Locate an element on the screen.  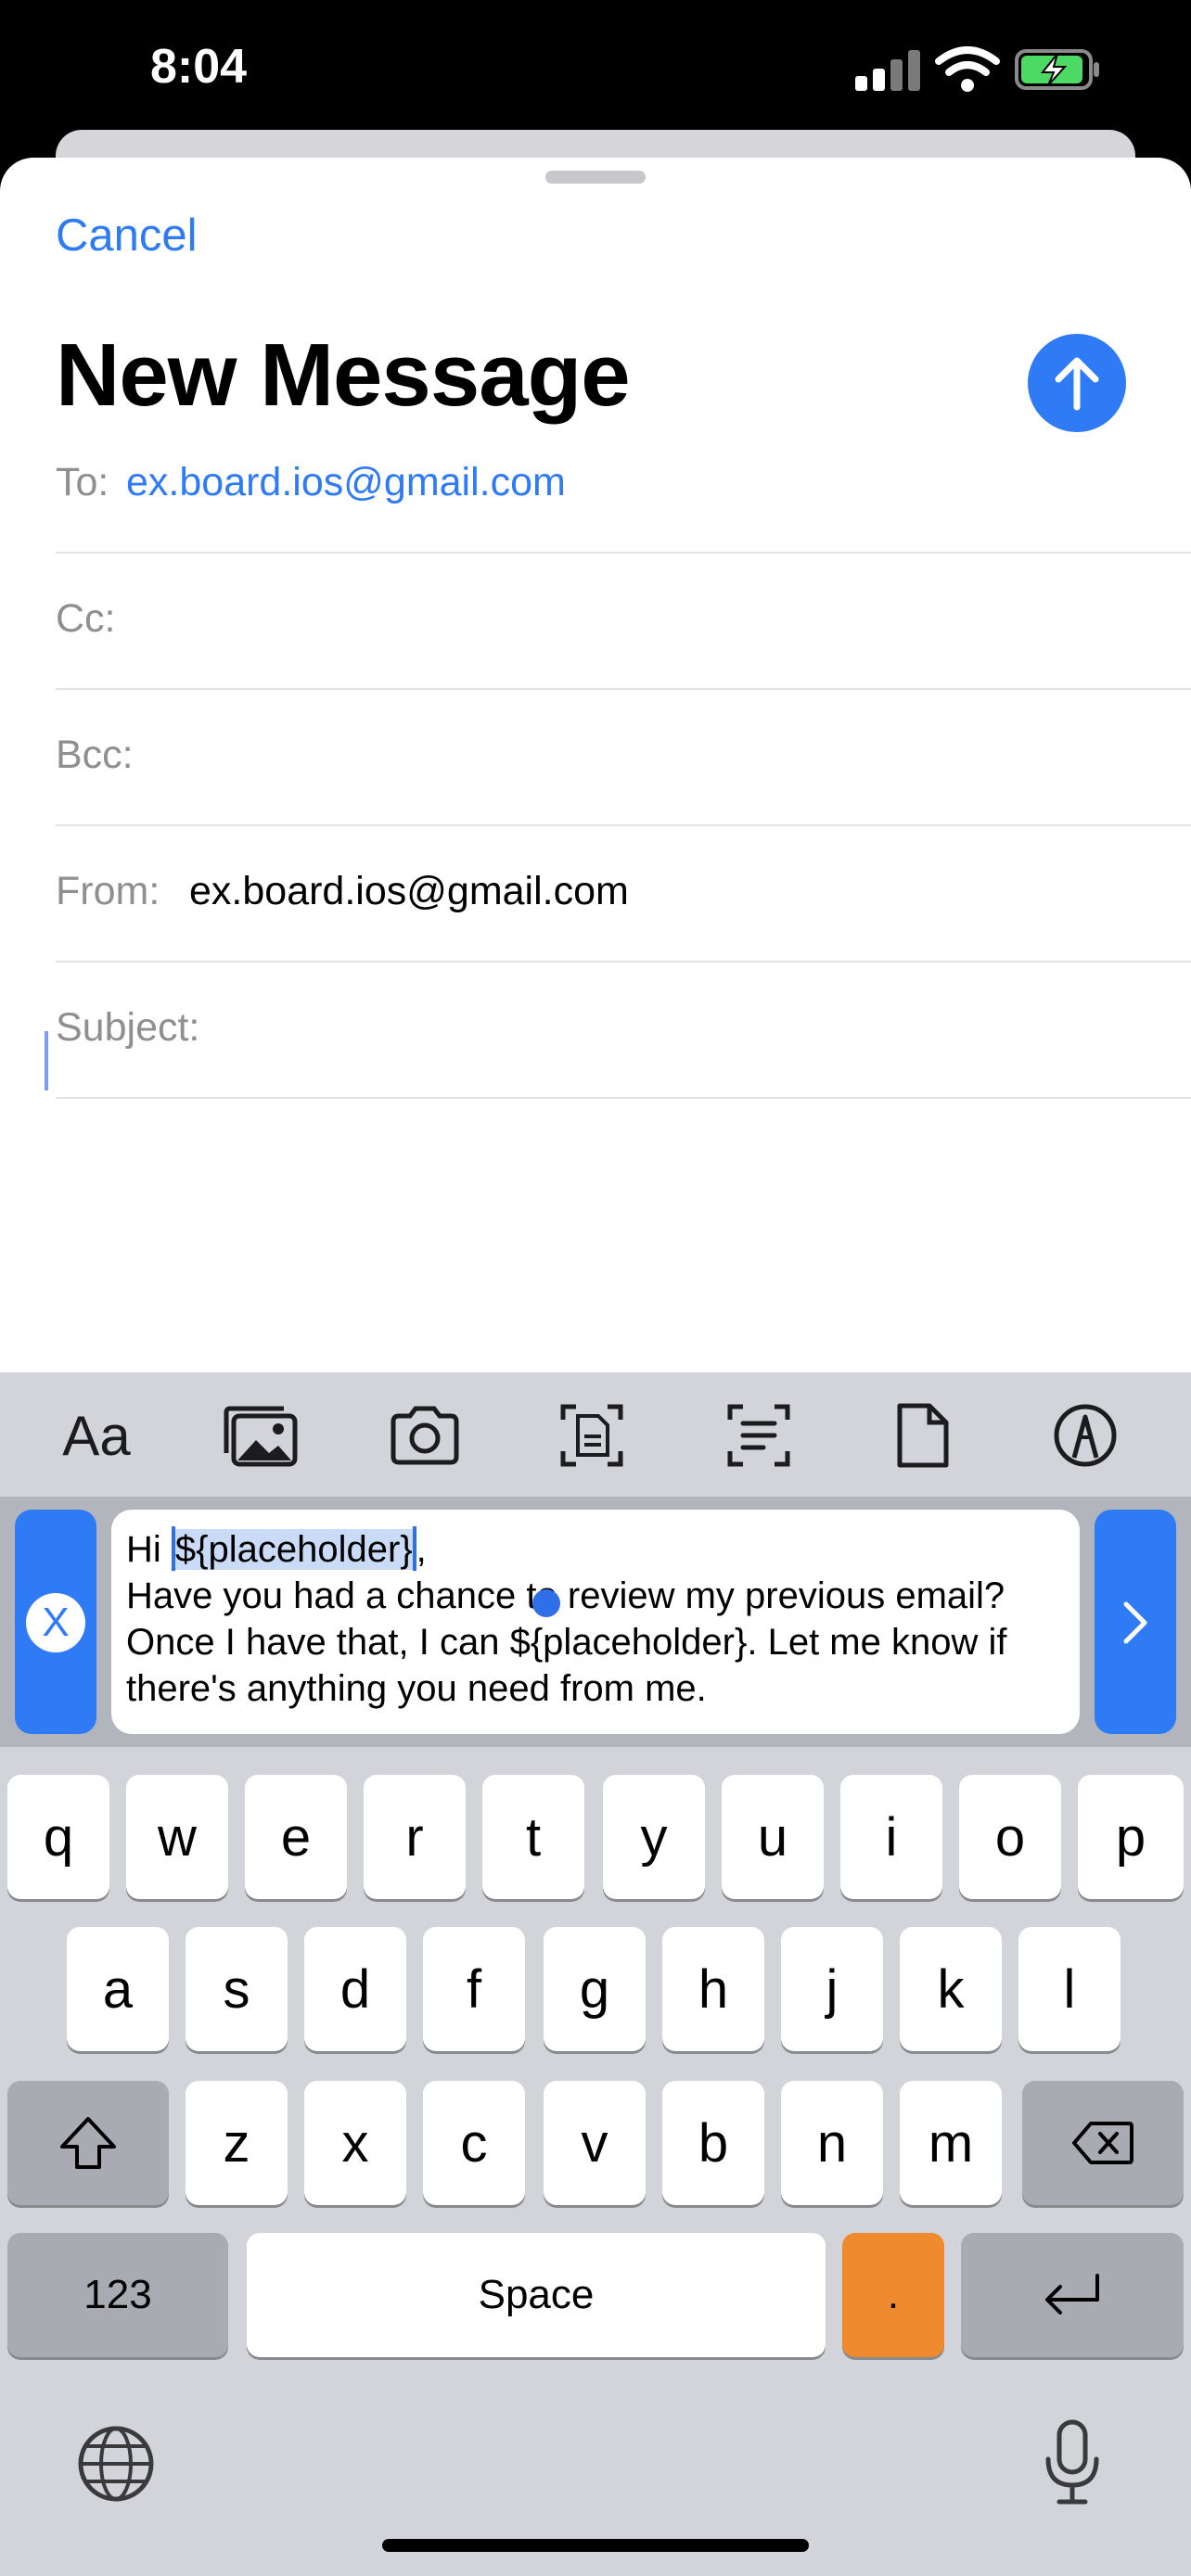
return-key is located at coordinates (1073, 2295).